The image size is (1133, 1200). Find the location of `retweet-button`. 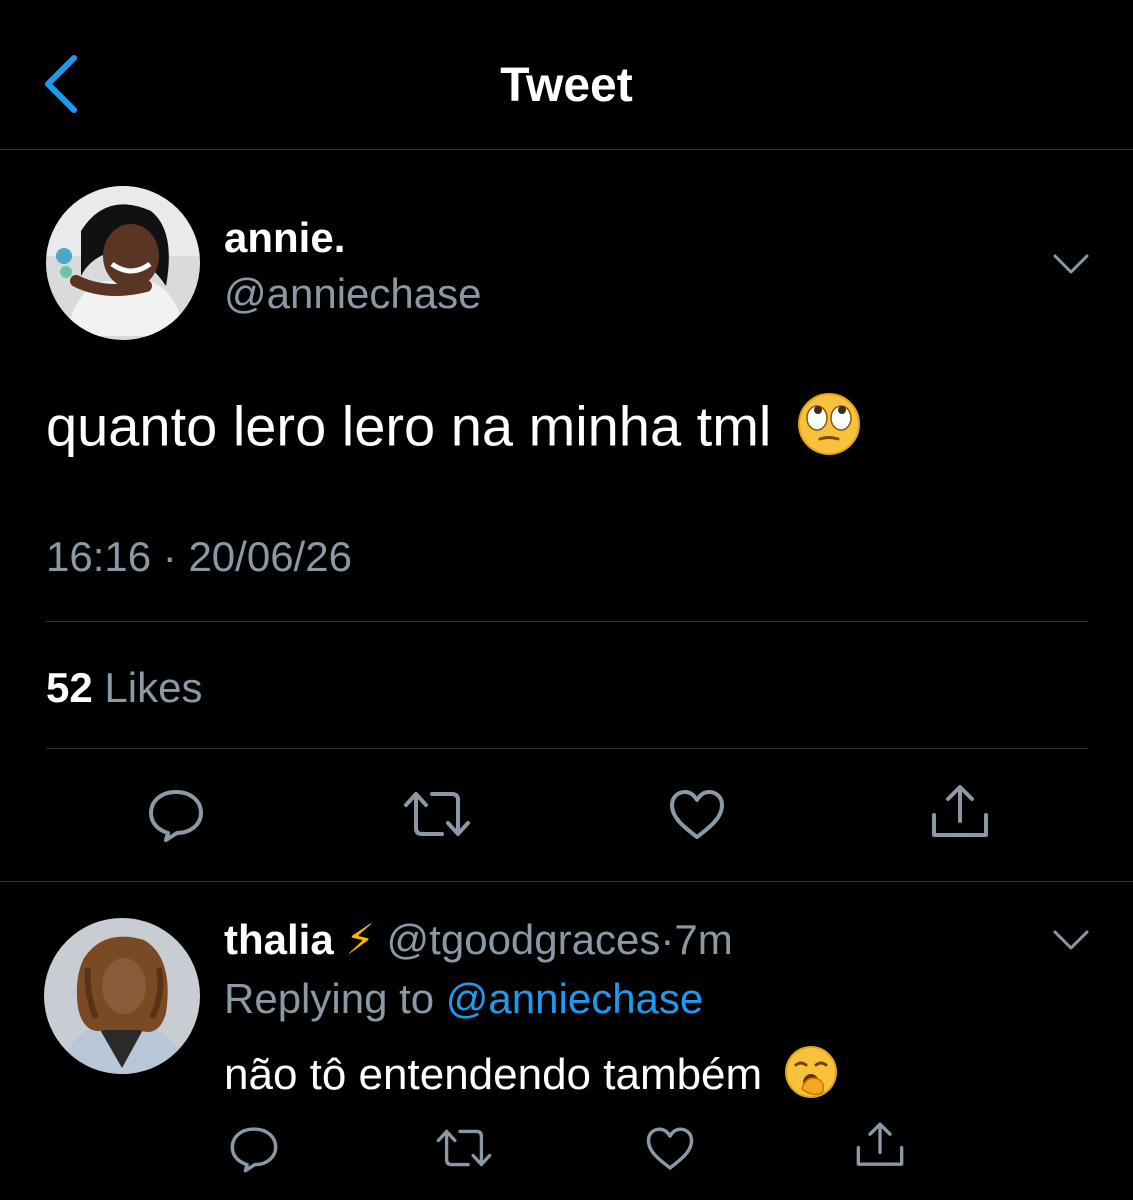

retweet-button is located at coordinates (437, 814).